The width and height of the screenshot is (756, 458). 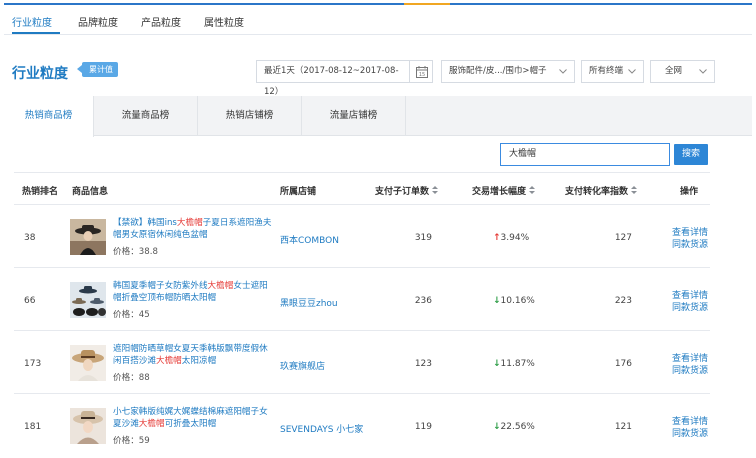 What do you see at coordinates (623, 238) in the screenshot?
I see `conversion-value: 127` at bounding box center [623, 238].